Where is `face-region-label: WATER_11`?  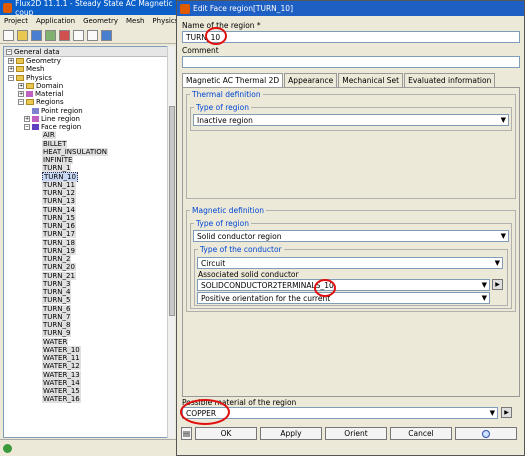
face-region-label: WATER_11 is located at coordinates (61, 358).